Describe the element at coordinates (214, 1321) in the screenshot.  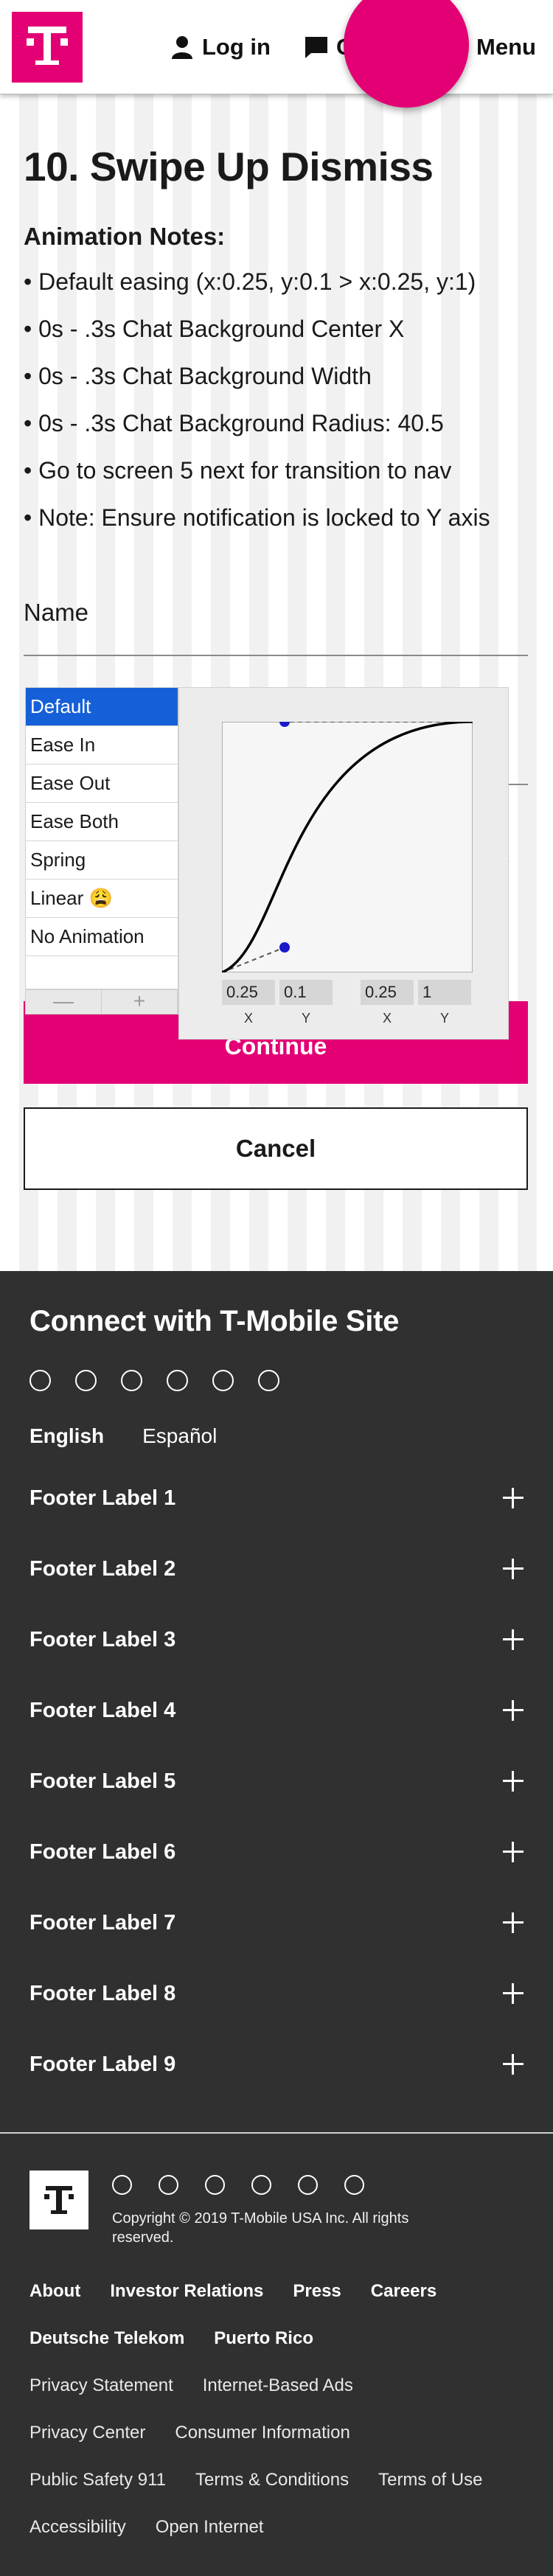
I see `footer-title: Connect with T-Mobile Site` at that location.